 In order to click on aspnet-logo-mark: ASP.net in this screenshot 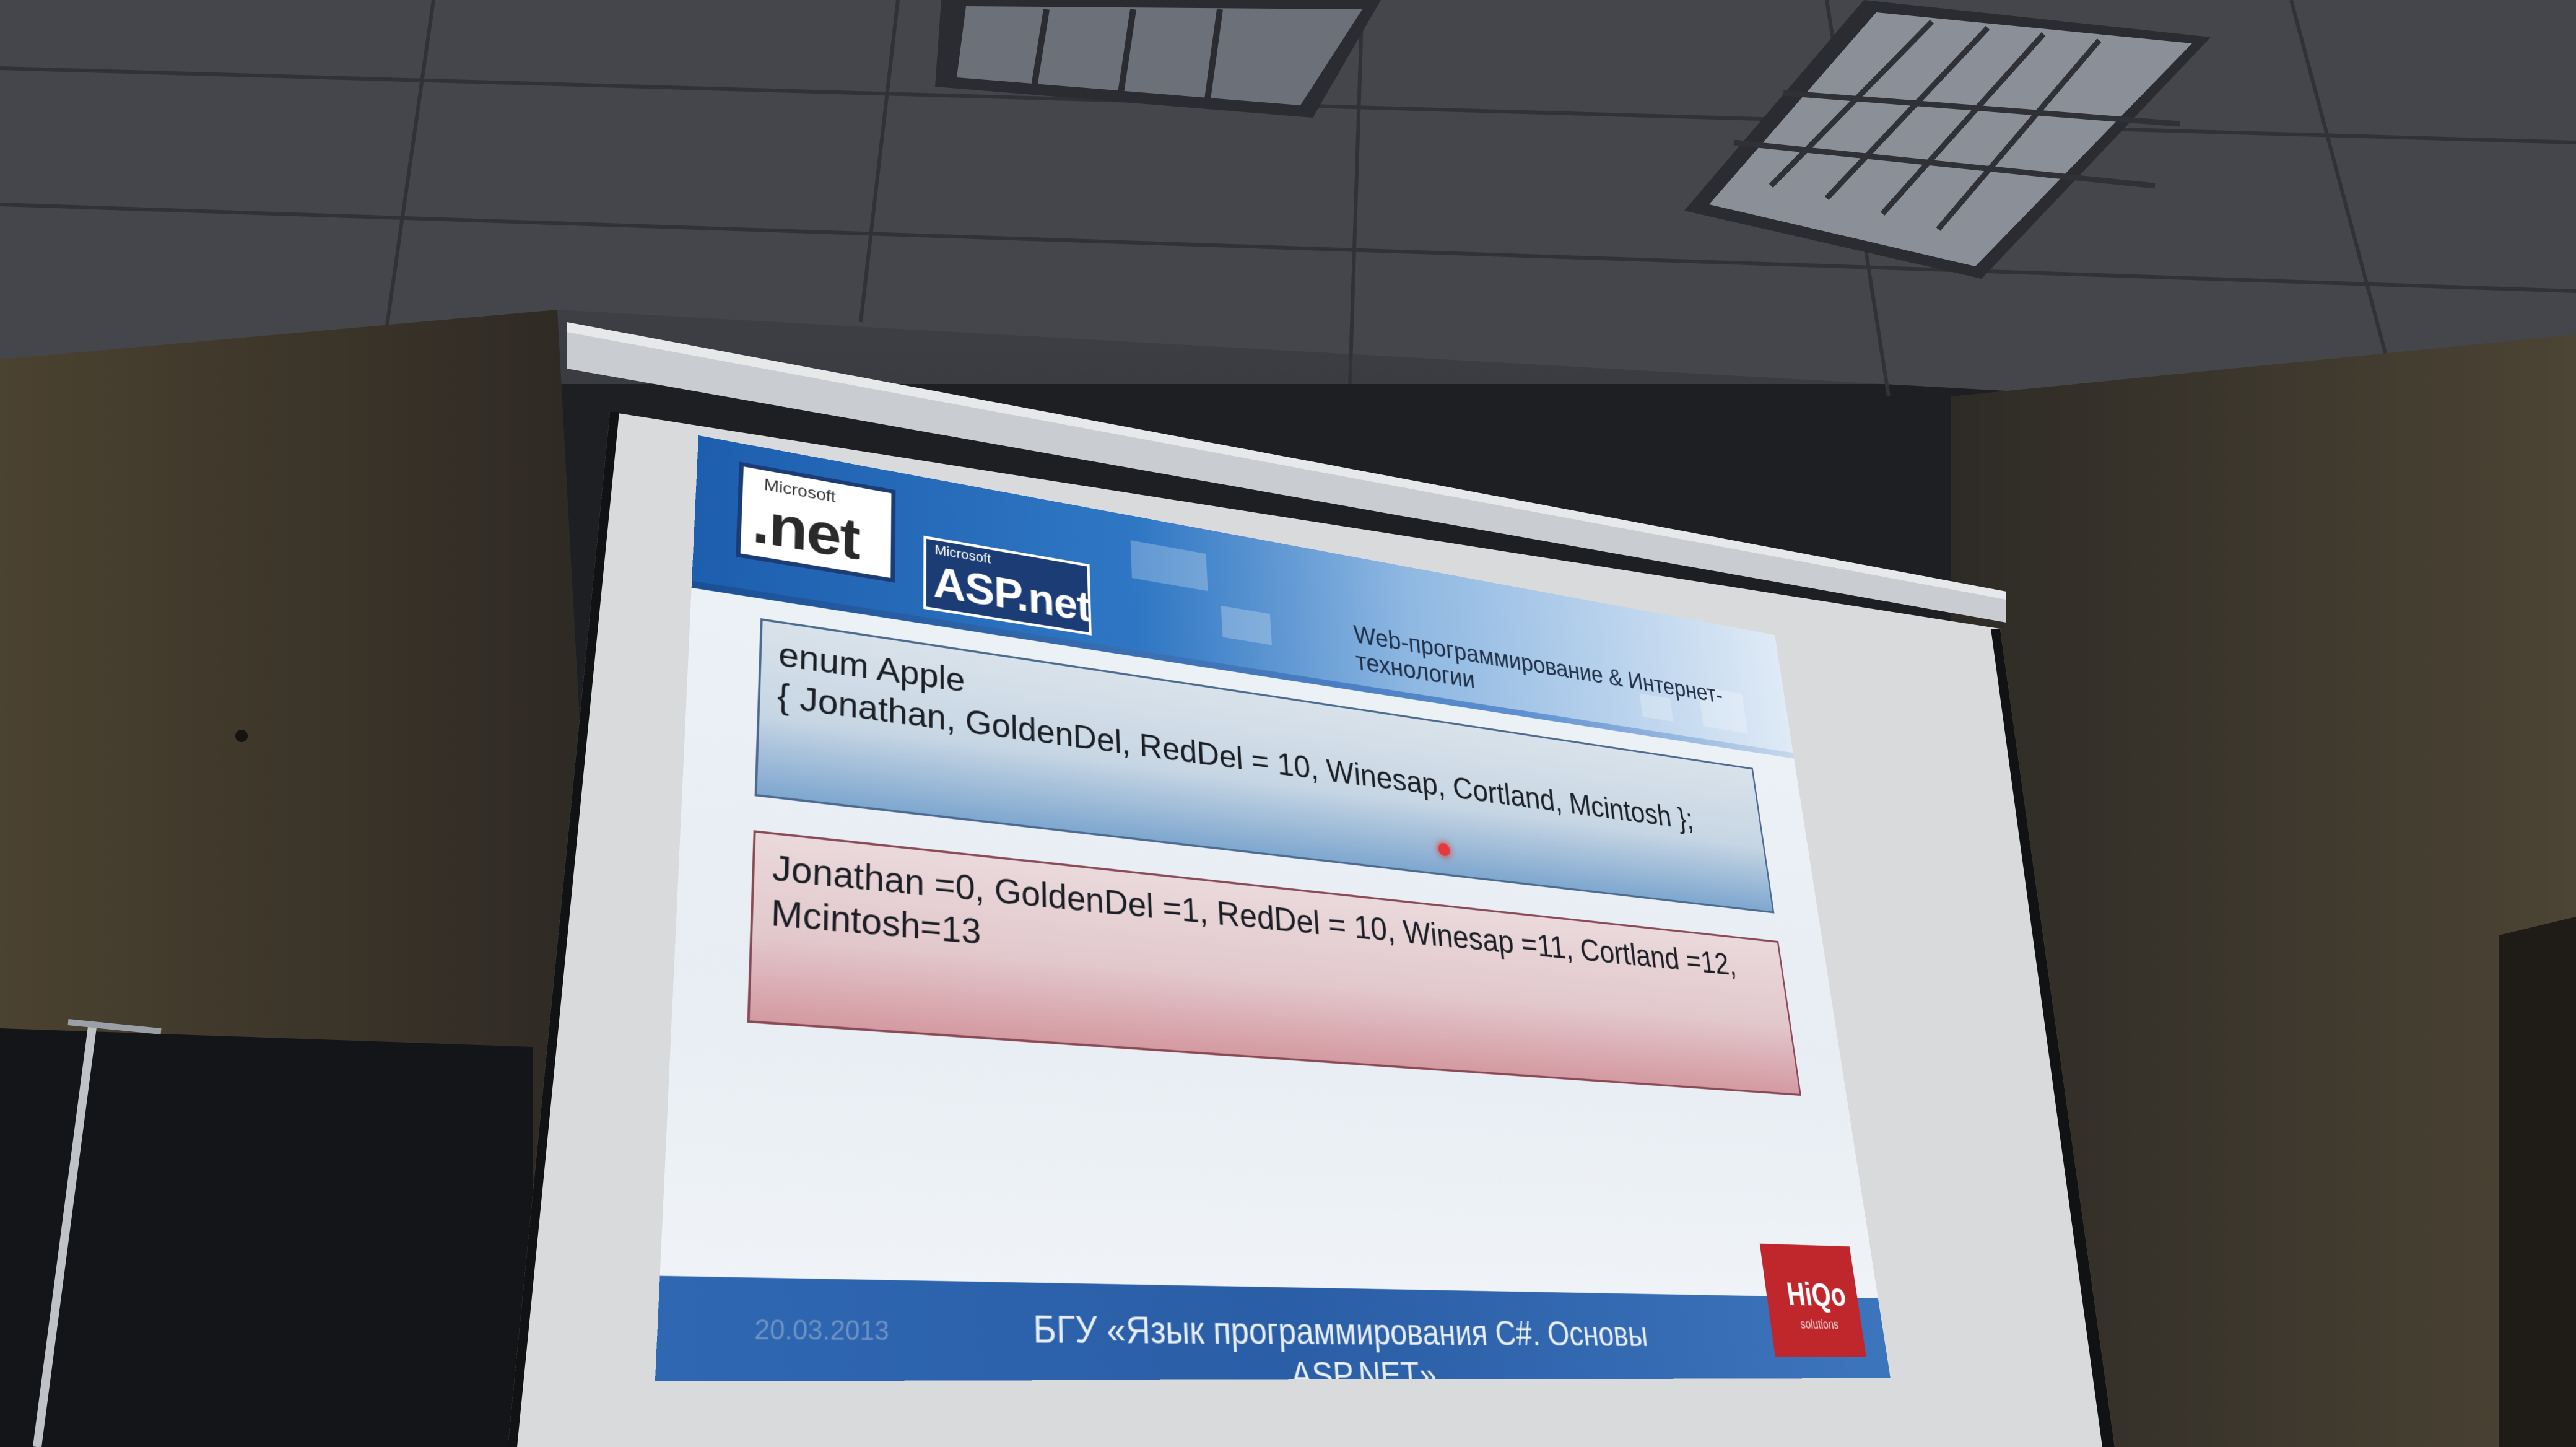, I will do `click(1011, 594)`.